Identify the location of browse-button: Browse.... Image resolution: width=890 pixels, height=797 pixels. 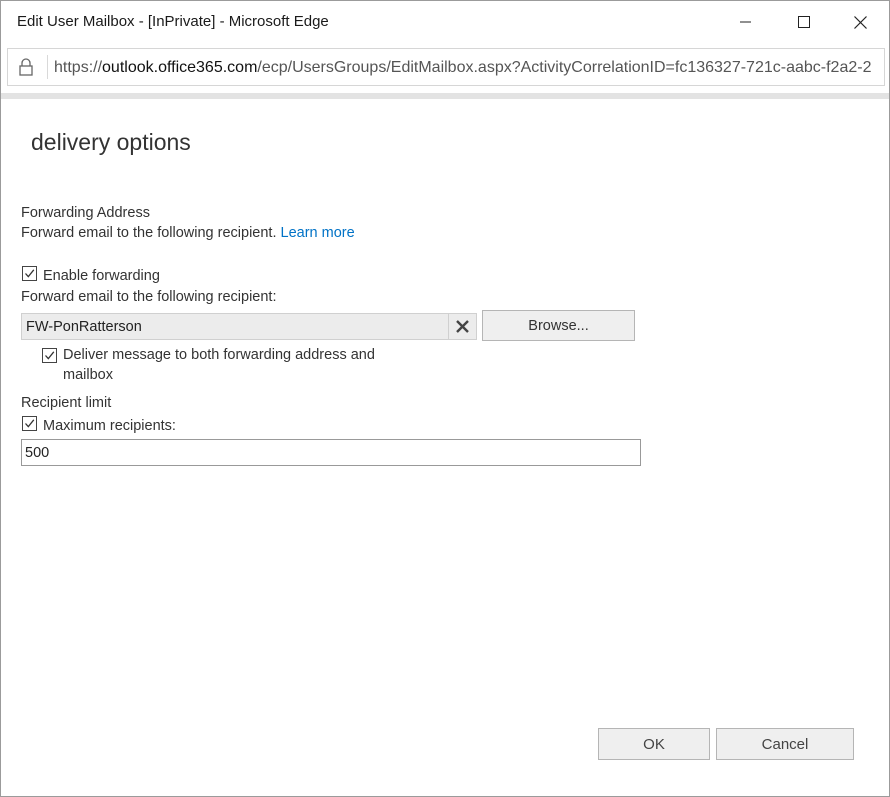
(558, 325).